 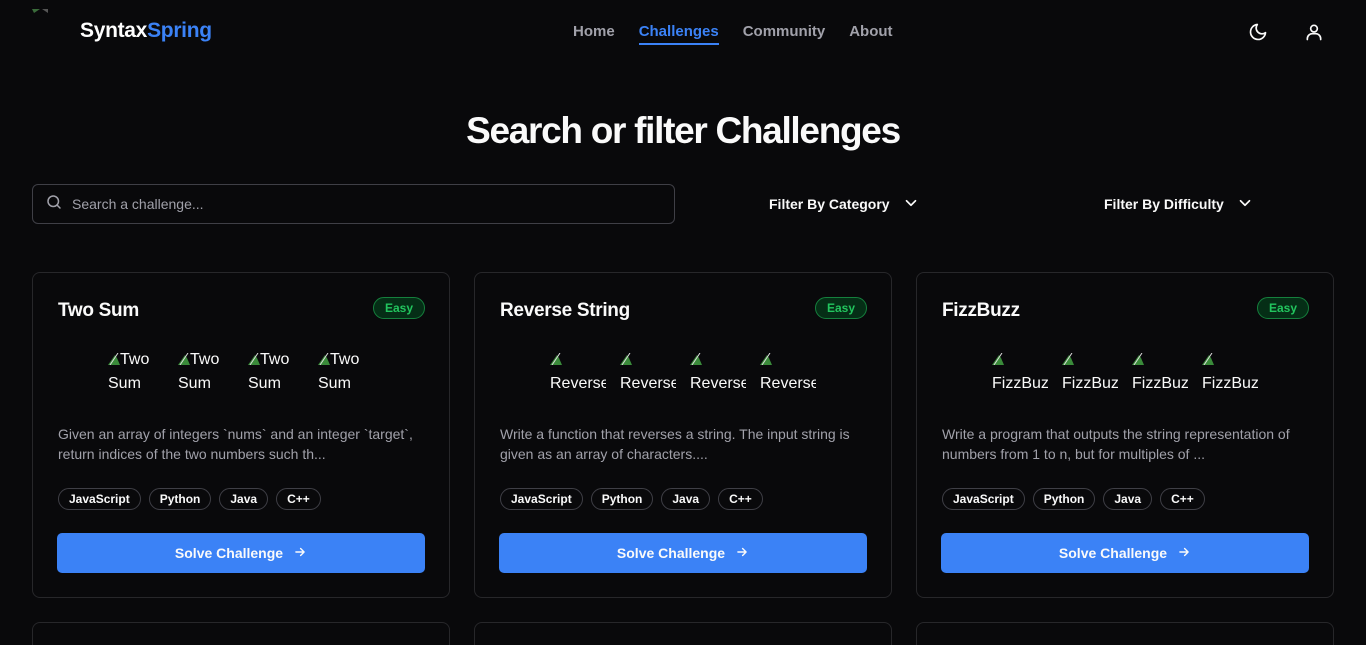 I want to click on search-icon, so click(x=54, y=204).